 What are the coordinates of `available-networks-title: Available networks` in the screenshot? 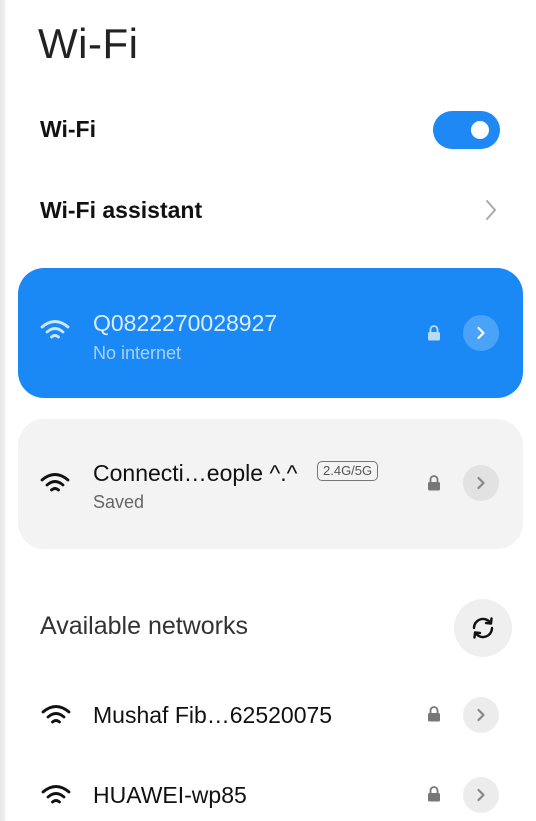 It's located at (144, 626).